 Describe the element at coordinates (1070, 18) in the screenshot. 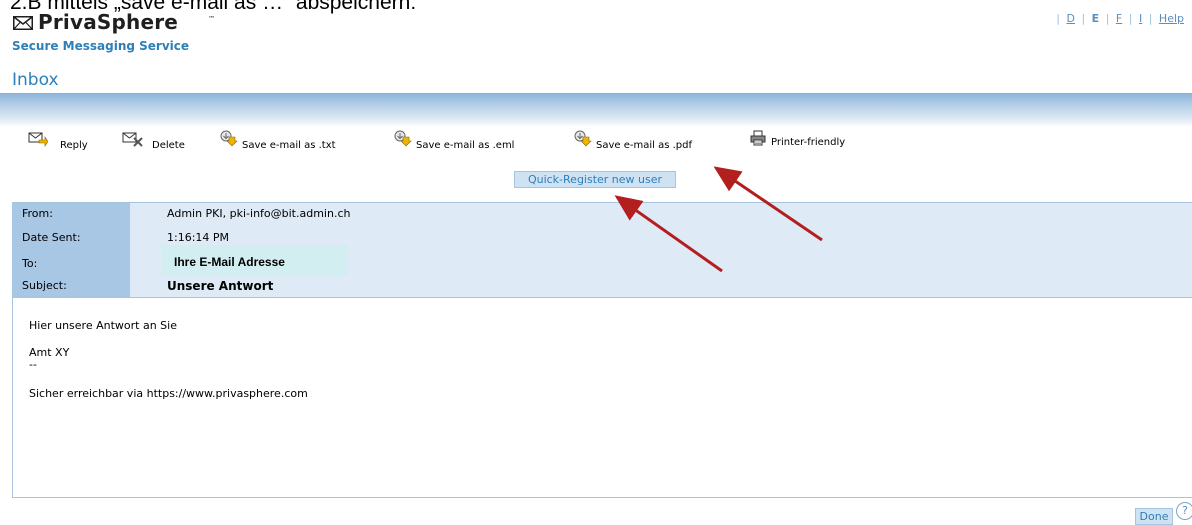

I see `lang-link-d: D` at that location.